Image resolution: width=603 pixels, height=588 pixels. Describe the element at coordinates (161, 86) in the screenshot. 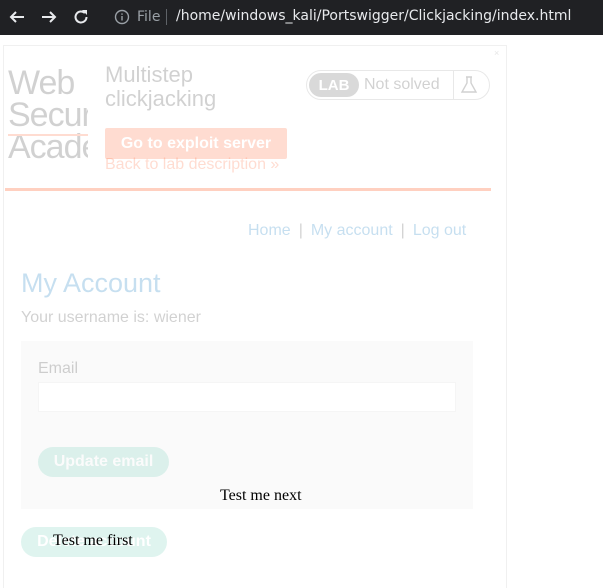

I see `lab-title: Multistep clickjacking` at that location.